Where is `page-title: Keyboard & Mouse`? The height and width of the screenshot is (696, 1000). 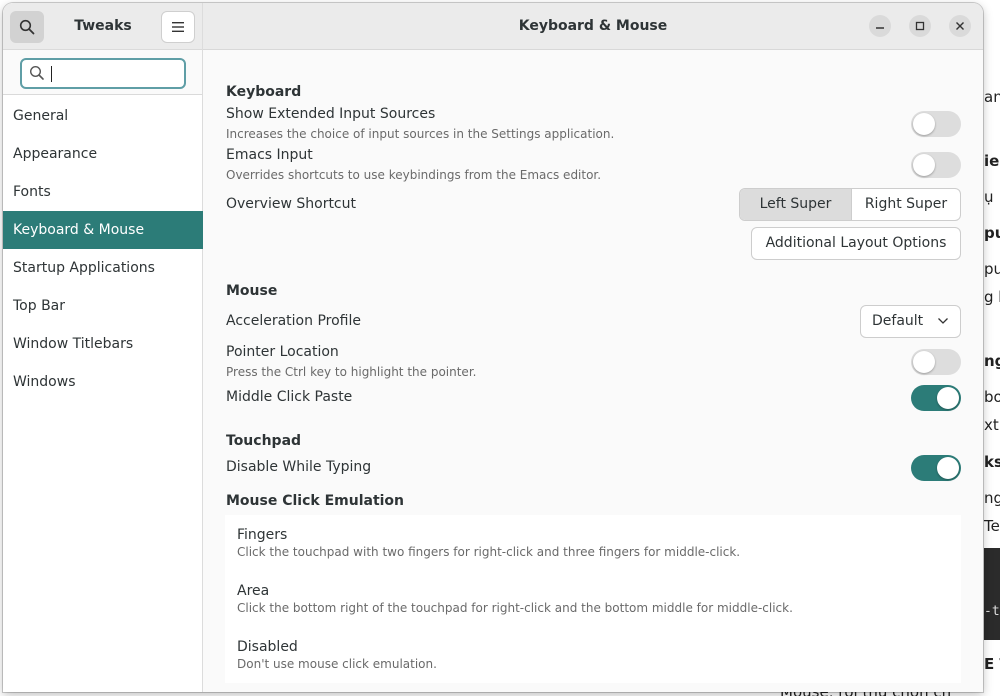
page-title: Keyboard & Mouse is located at coordinates (593, 26).